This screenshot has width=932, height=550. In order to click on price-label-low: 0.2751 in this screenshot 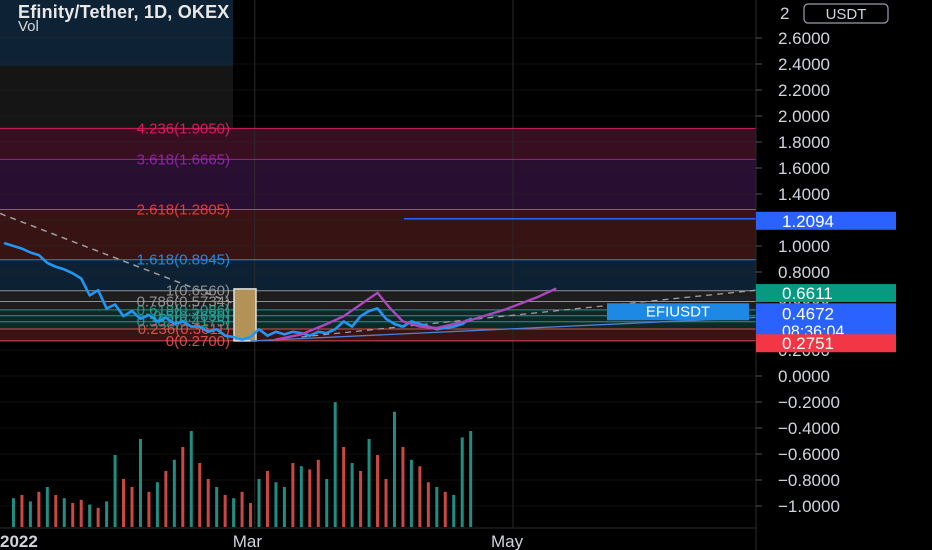, I will do `click(808, 343)`.